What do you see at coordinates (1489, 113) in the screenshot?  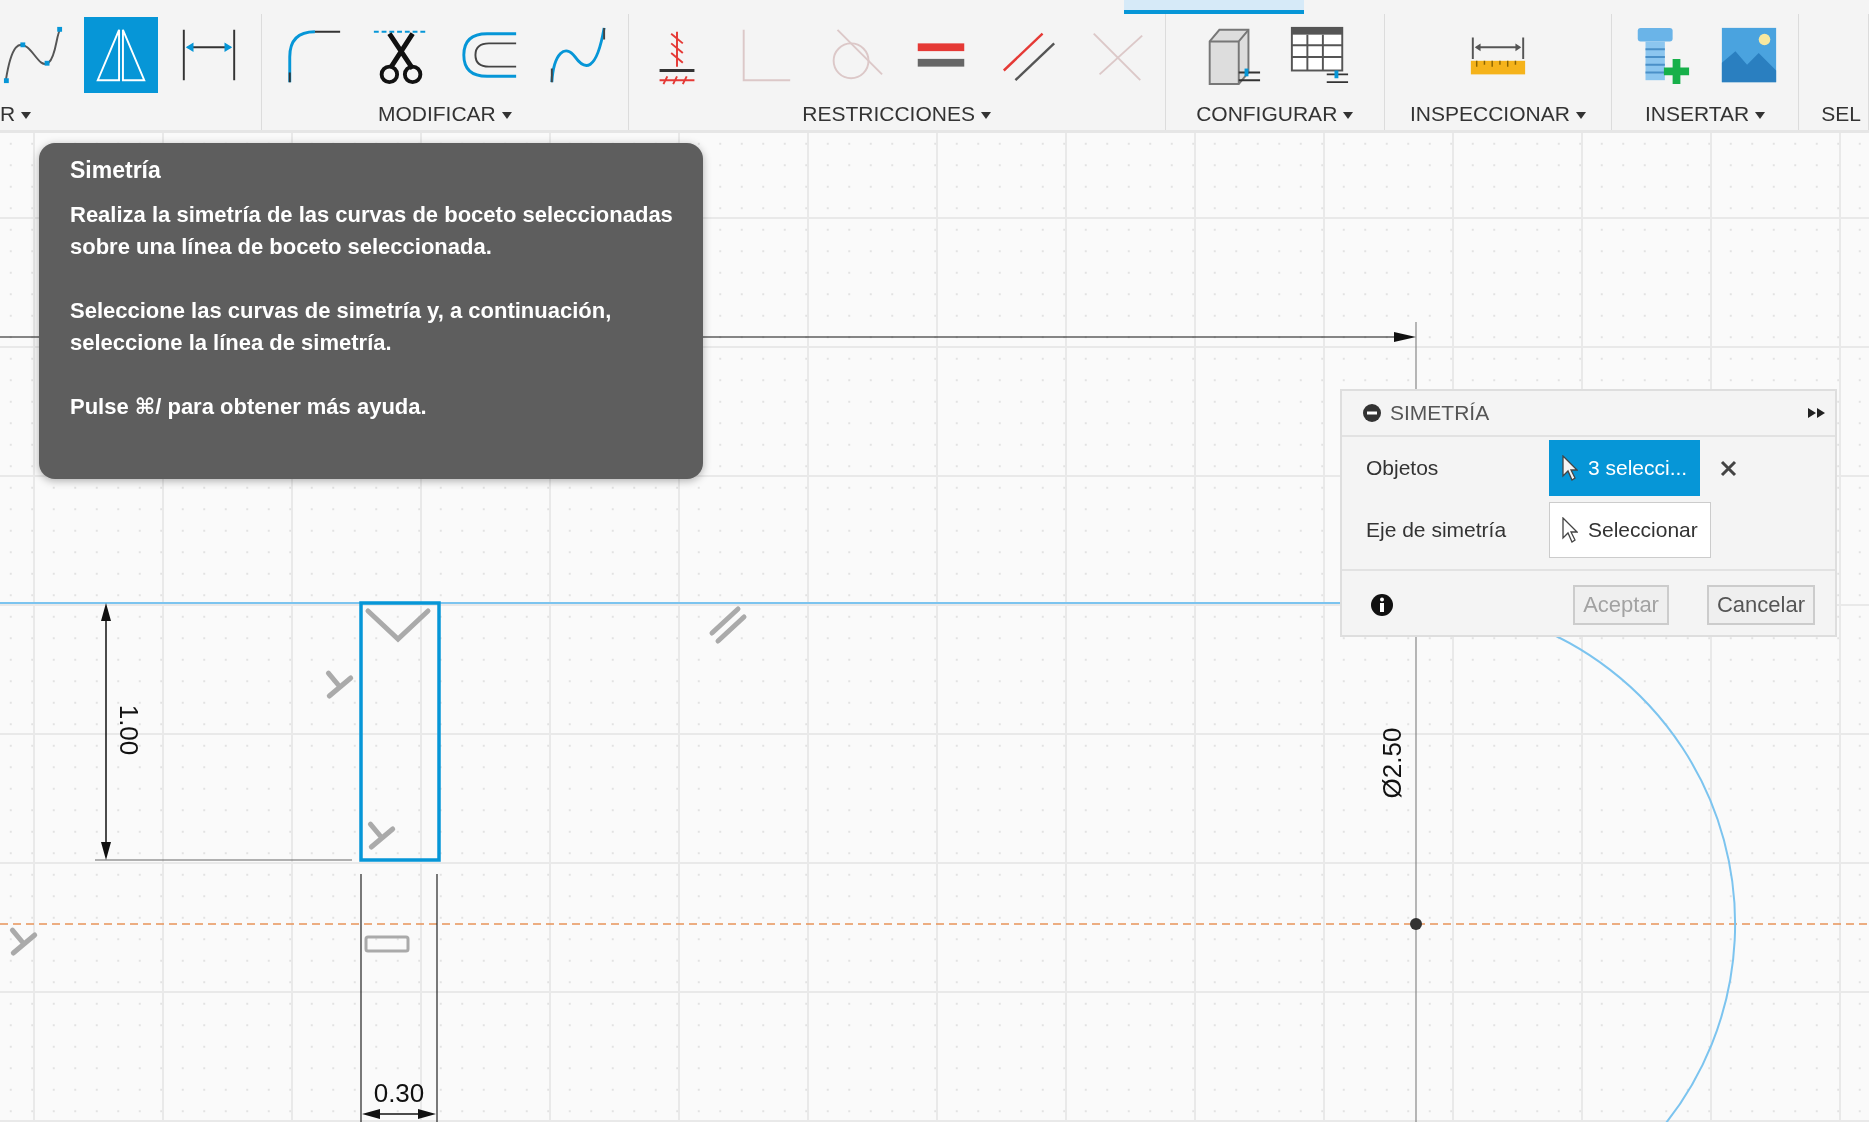 I see `group-menu: INSPECCIONAR` at bounding box center [1489, 113].